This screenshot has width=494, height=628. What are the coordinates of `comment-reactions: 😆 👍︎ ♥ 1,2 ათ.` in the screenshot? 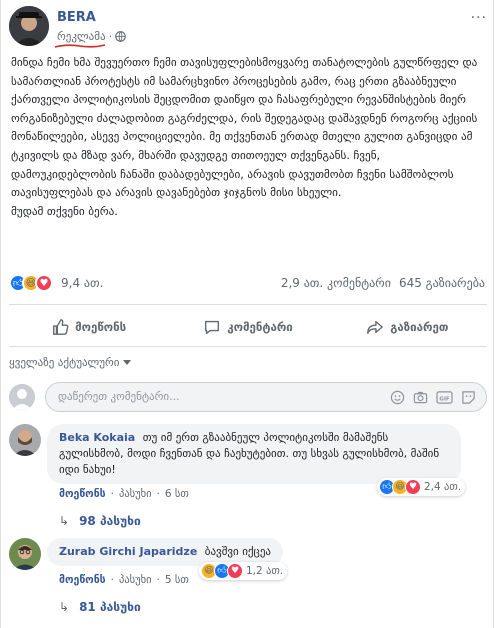 It's located at (243, 571).